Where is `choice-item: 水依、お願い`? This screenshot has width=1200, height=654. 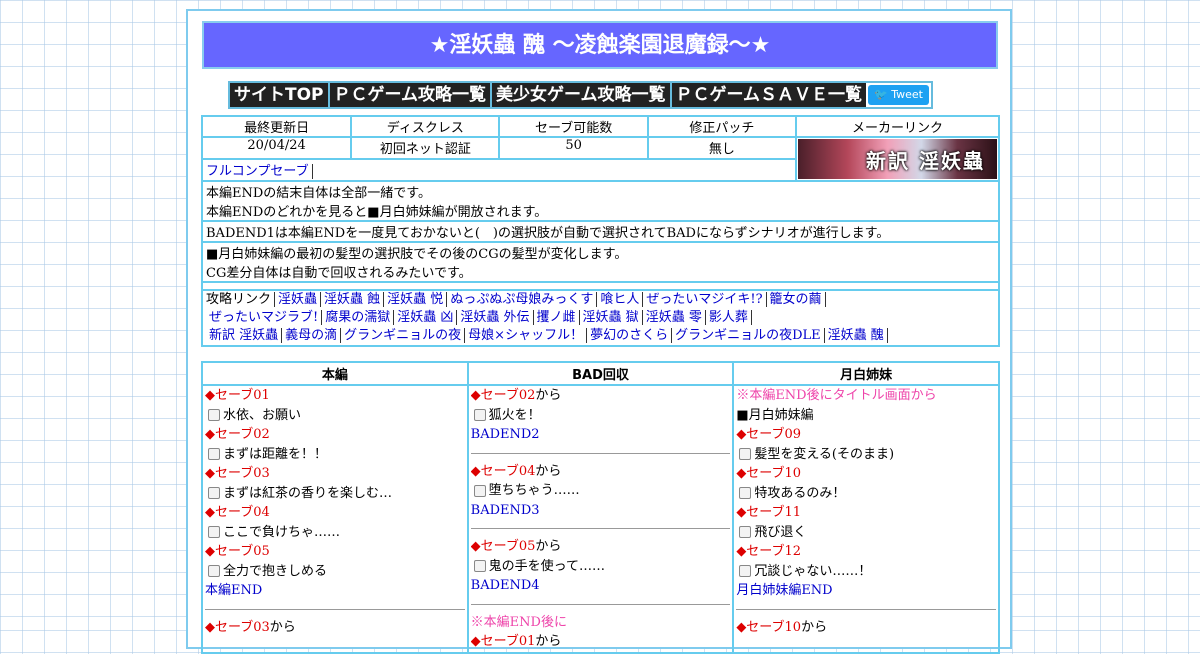 choice-item: 水依、お願い is located at coordinates (335, 416).